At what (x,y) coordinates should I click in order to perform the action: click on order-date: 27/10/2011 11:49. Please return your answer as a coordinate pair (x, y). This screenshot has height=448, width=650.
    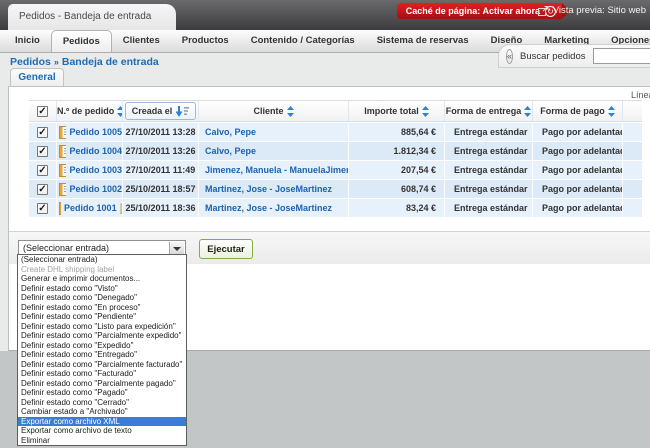
    Looking at the image, I should click on (161, 170).